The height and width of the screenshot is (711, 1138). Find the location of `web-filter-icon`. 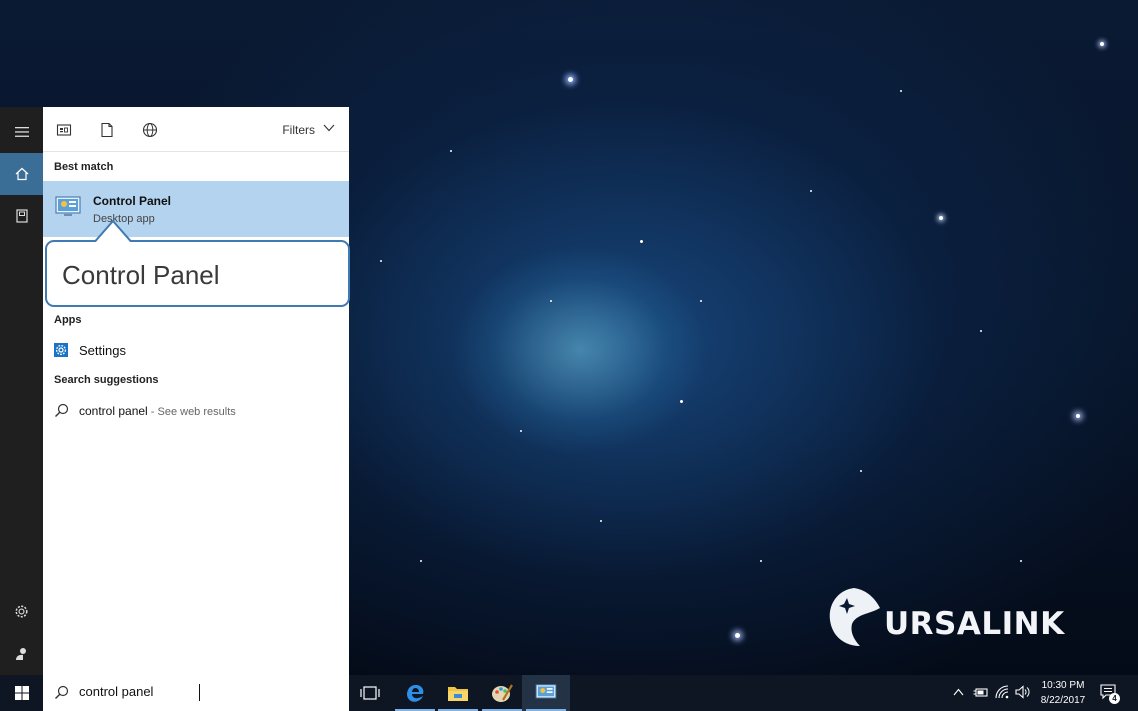

web-filter-icon is located at coordinates (150, 130).